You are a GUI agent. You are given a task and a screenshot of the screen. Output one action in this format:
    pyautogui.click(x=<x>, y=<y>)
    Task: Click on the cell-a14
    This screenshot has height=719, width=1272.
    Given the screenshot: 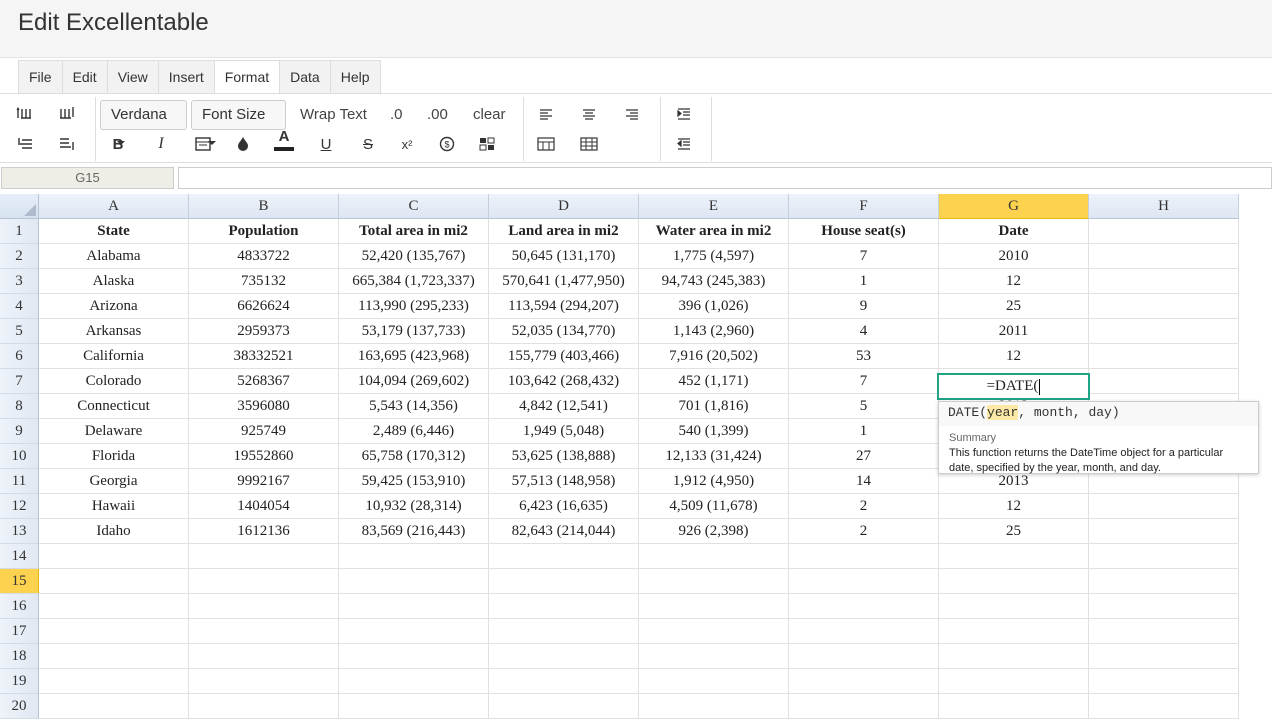 What is the action you would take?
    pyautogui.click(x=114, y=556)
    